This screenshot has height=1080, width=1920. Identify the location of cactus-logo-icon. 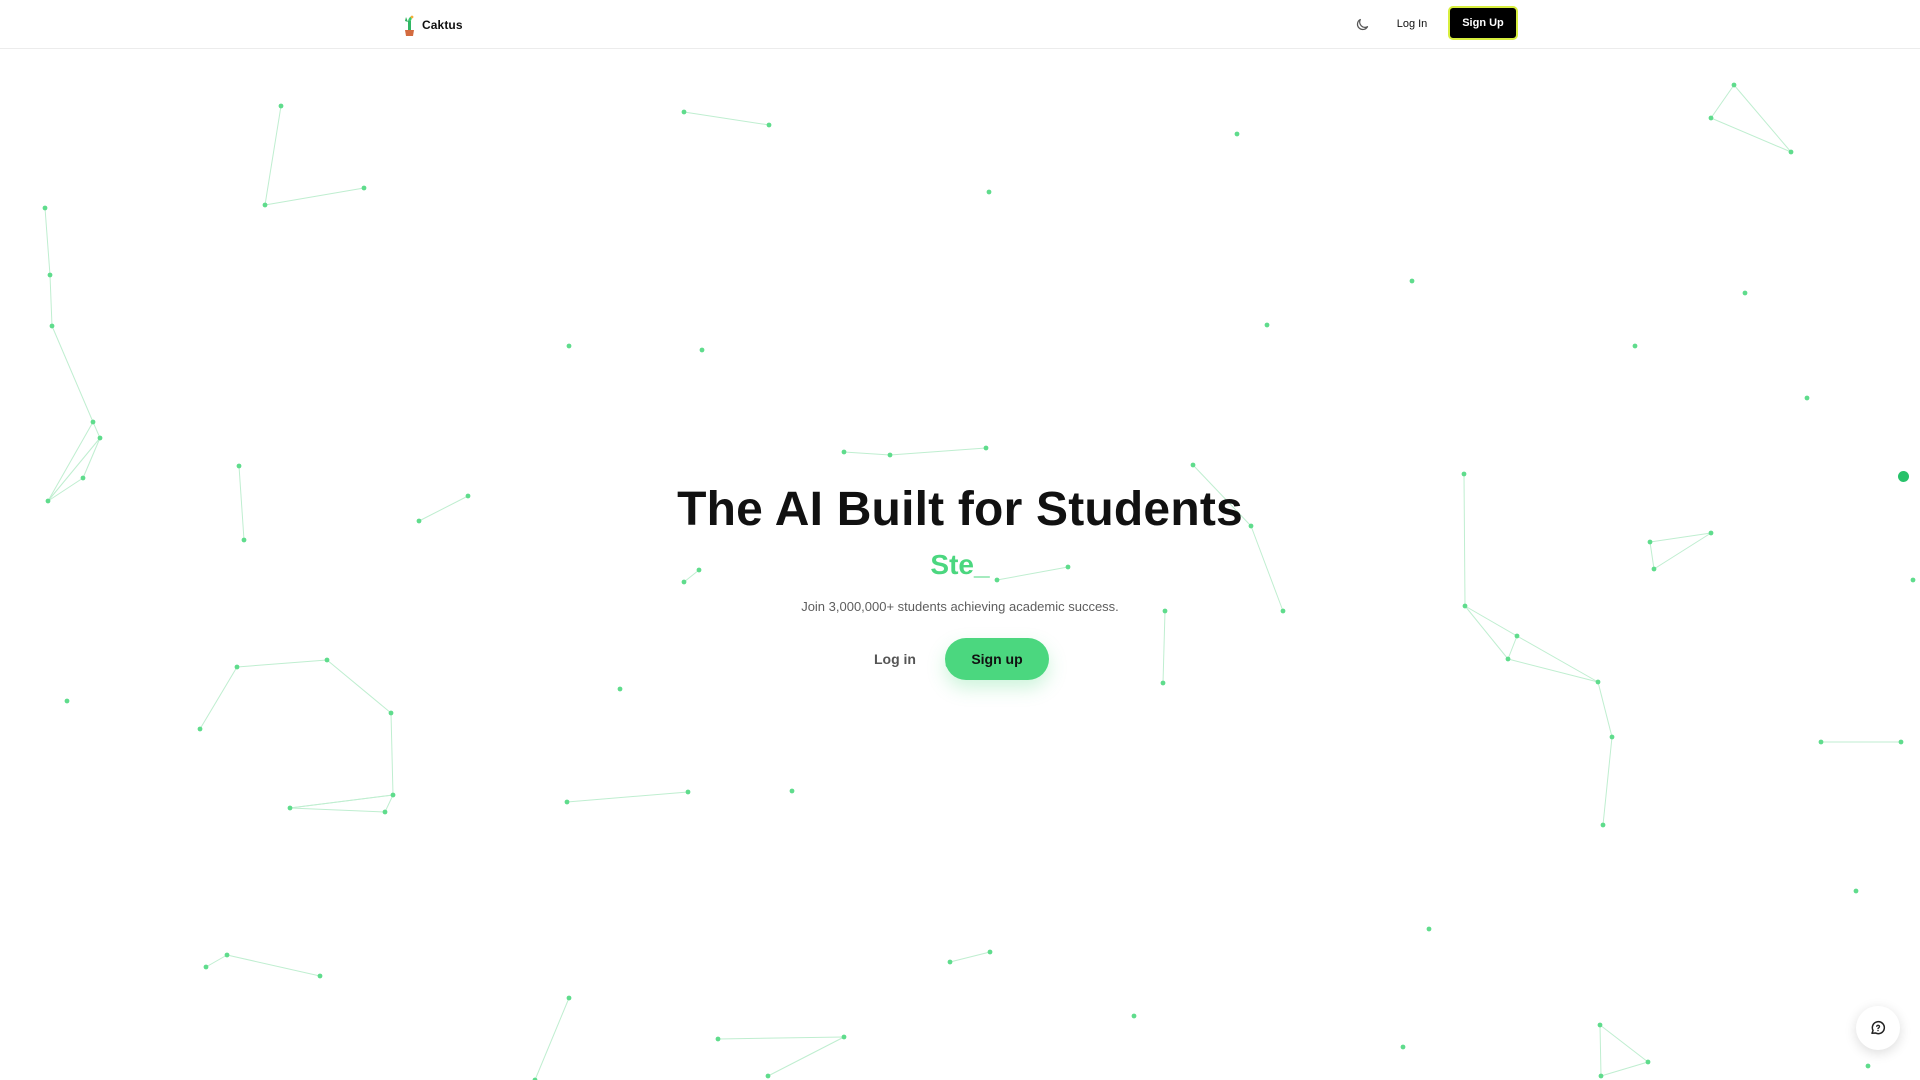
(409, 25).